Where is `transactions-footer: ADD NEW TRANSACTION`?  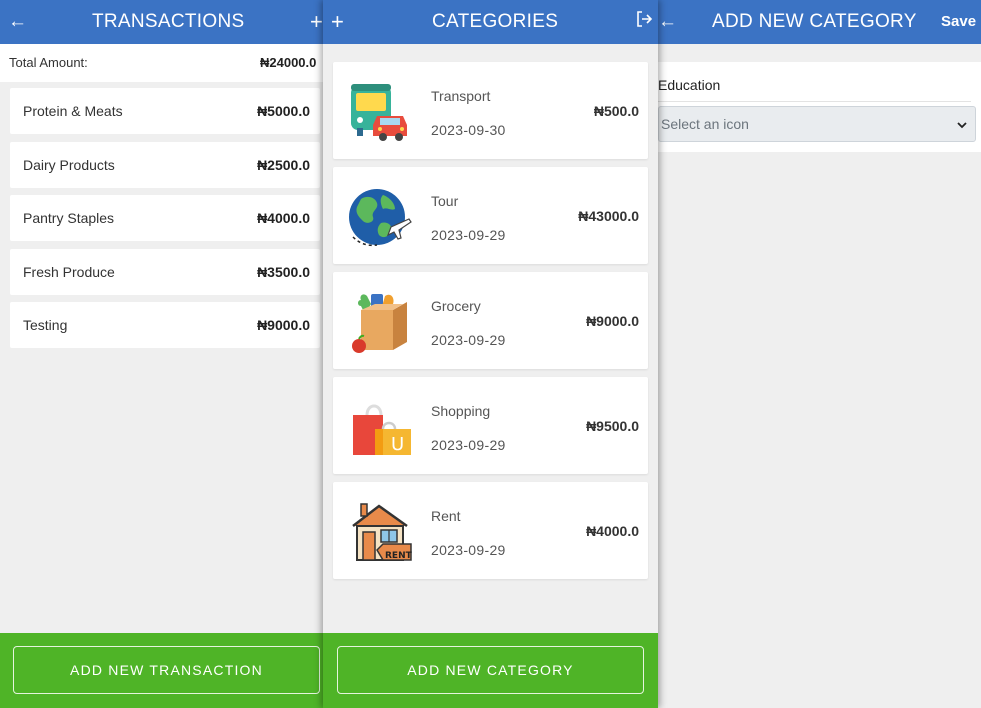 transactions-footer: ADD NEW TRANSACTION is located at coordinates (165, 670).